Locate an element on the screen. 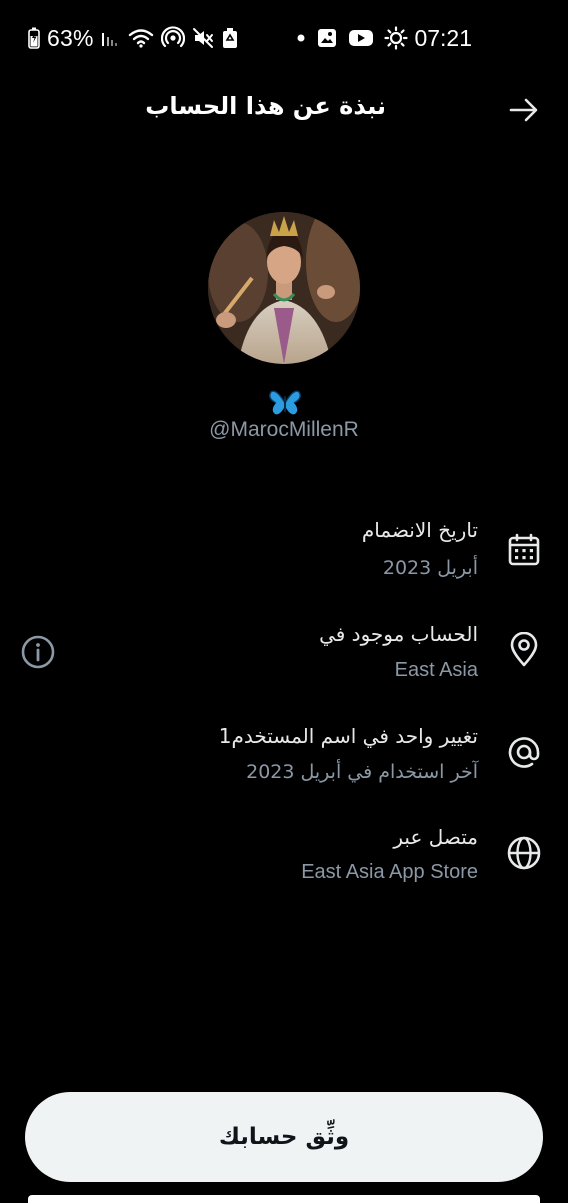 This screenshot has width=568, height=1203. wifi-icon is located at coordinates (141, 38).